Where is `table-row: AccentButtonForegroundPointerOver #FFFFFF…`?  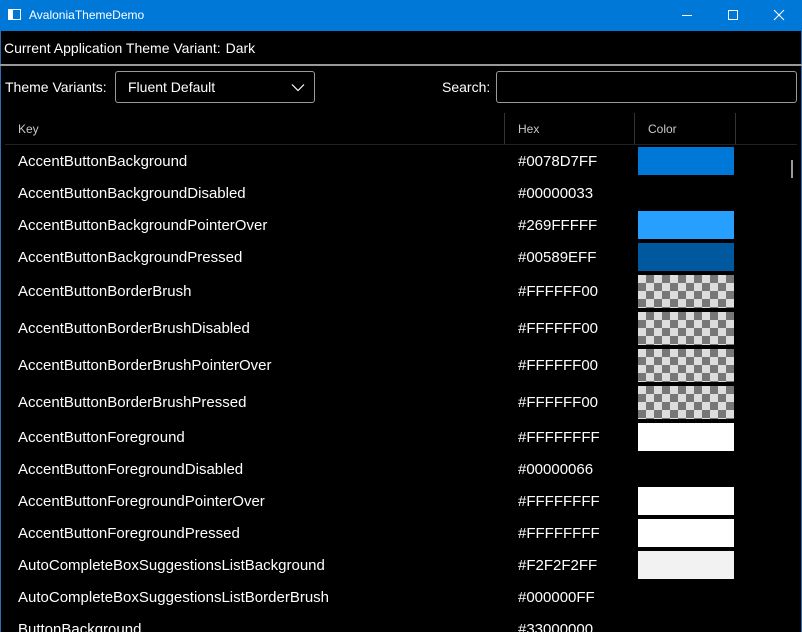 table-row: AccentButtonForegroundPointerOver #FFFFFF… is located at coordinates (401, 501).